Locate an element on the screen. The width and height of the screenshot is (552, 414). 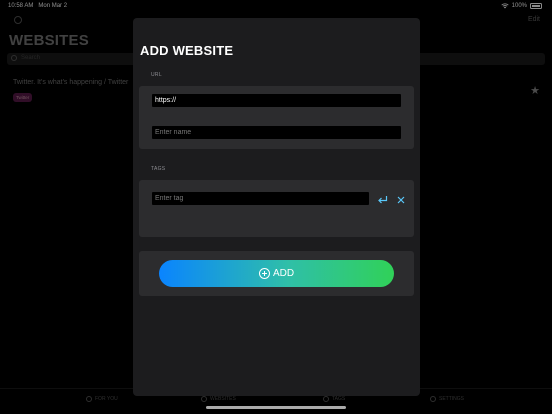
tags-section-label: TAGS is located at coordinates (158, 169).